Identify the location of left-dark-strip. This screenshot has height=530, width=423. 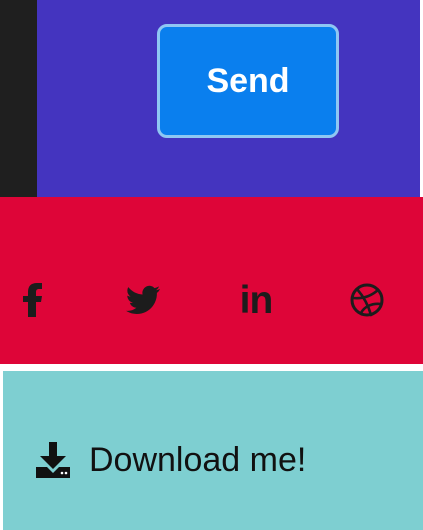
(18, 98).